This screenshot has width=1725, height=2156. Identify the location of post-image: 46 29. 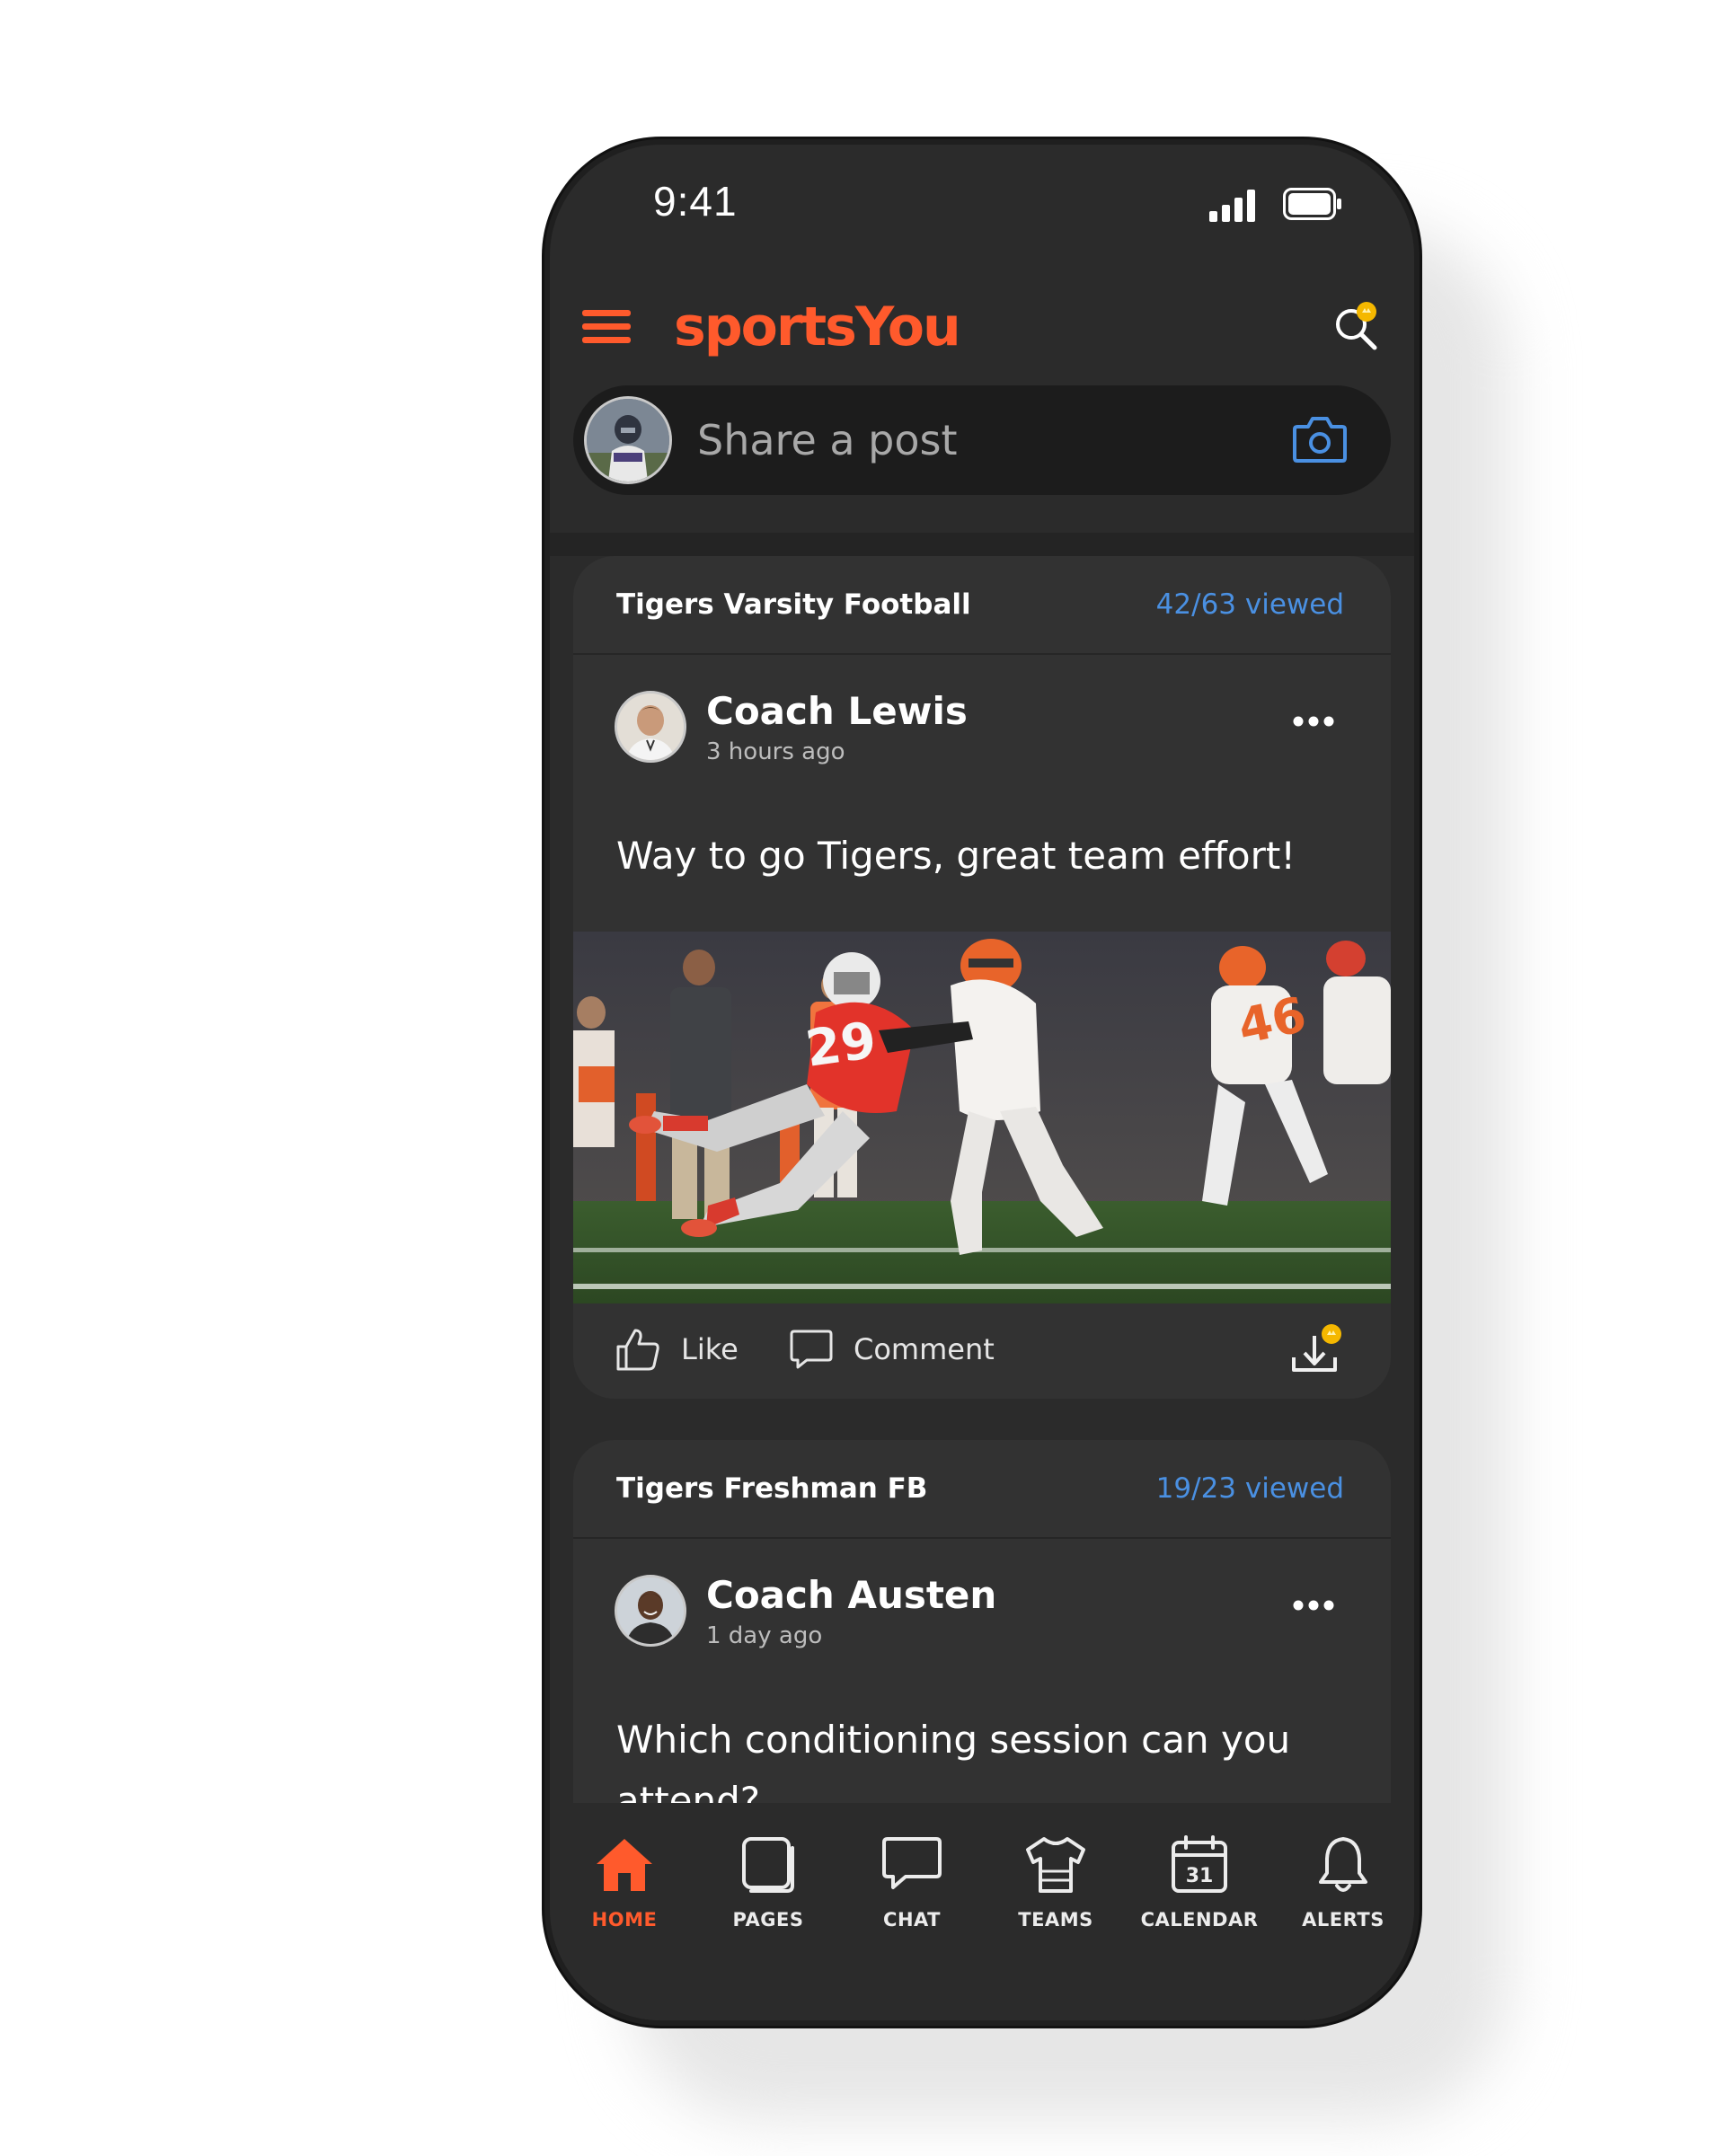
(982, 1117).